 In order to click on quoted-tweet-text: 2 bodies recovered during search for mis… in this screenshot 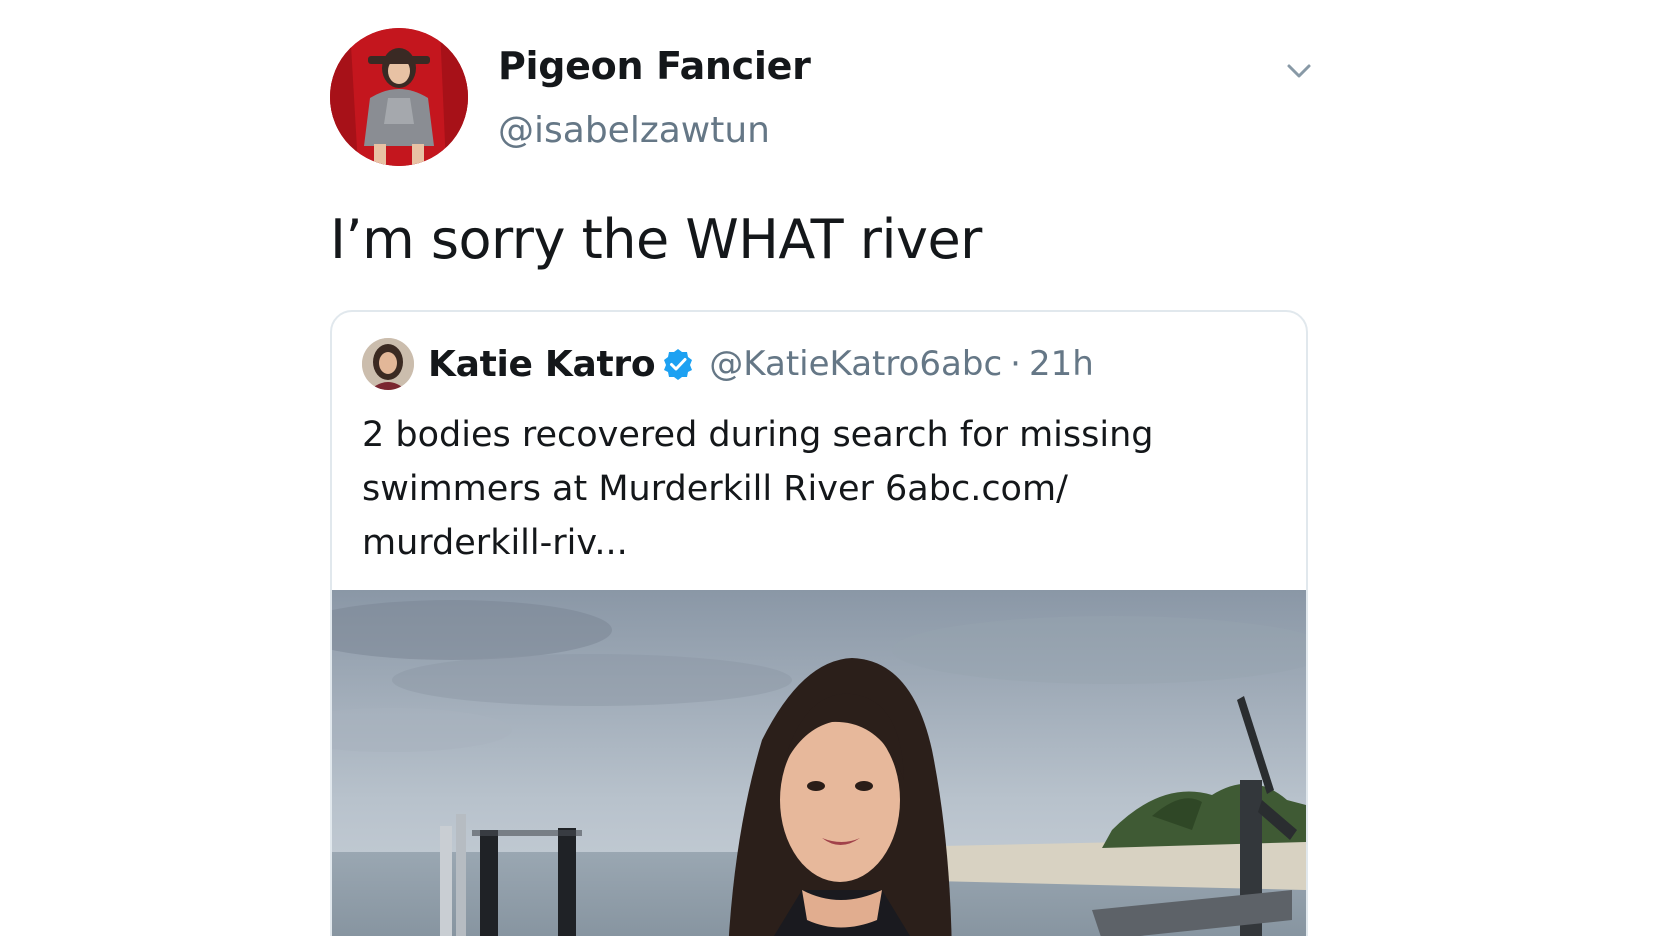, I will do `click(812, 489)`.